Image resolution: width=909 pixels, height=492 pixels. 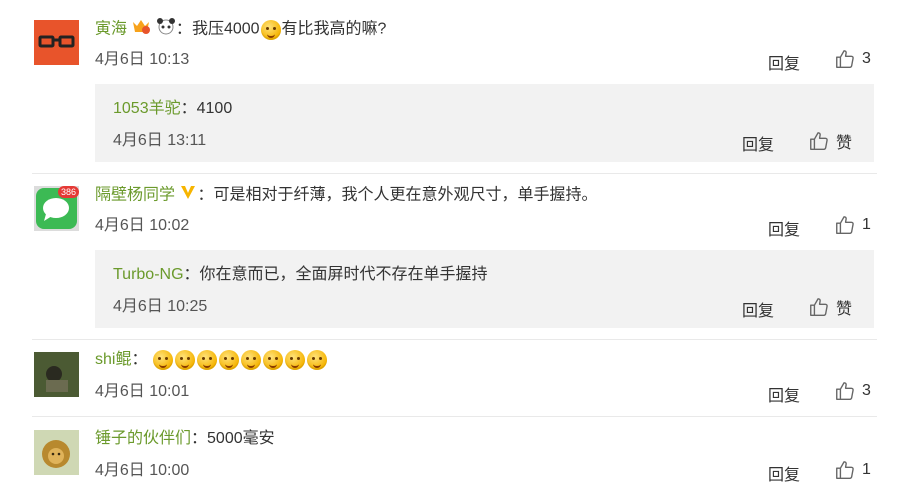 What do you see at coordinates (294, 359) in the screenshot?
I see `slight-smile-emoji-icon` at bounding box center [294, 359].